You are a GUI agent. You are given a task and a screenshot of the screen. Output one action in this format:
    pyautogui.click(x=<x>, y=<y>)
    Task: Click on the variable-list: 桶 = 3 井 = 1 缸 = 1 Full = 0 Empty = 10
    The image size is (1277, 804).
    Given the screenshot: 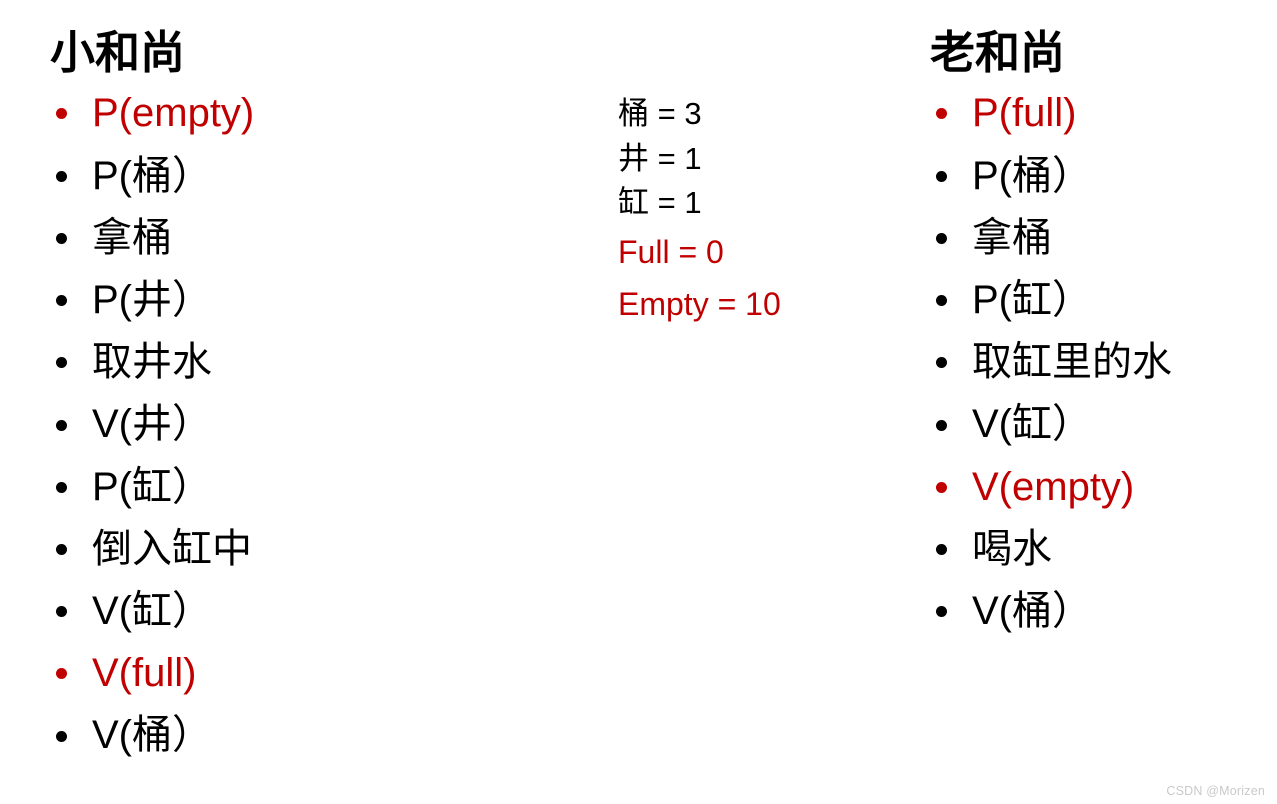 What is the action you would take?
    pyautogui.click(x=763, y=165)
    